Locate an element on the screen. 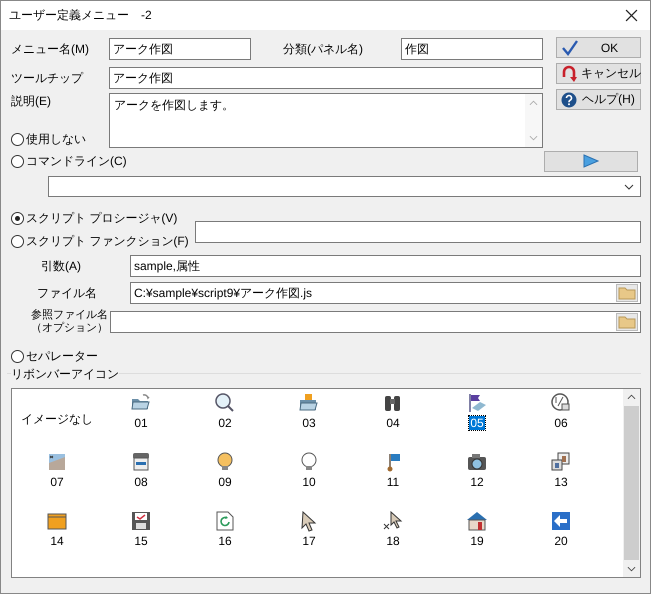 The height and width of the screenshot is (594, 651). house-icon is located at coordinates (477, 521).